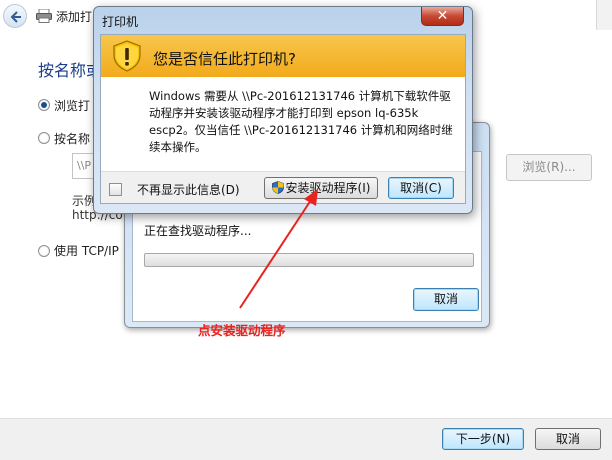 The image size is (612, 460). I want to click on install-driver-button: 安装驱动程序(I), so click(321, 188).